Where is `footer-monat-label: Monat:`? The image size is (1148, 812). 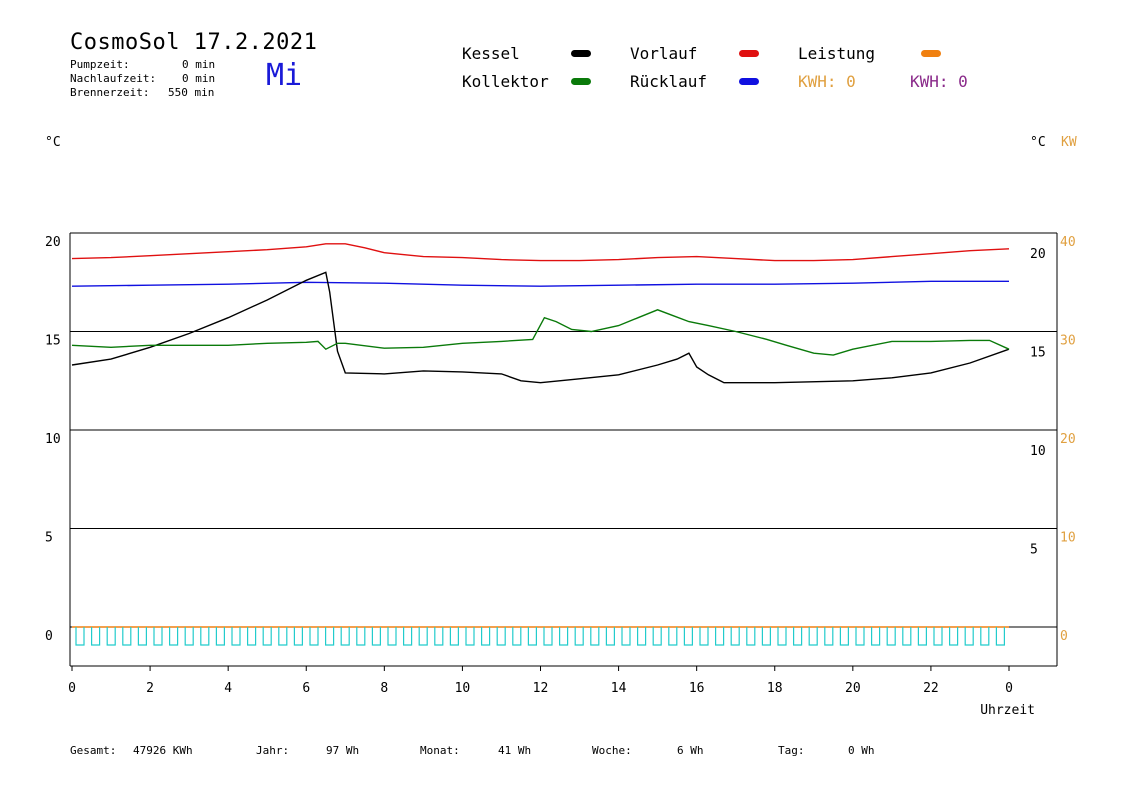
footer-monat-label: Monat: is located at coordinates (440, 750).